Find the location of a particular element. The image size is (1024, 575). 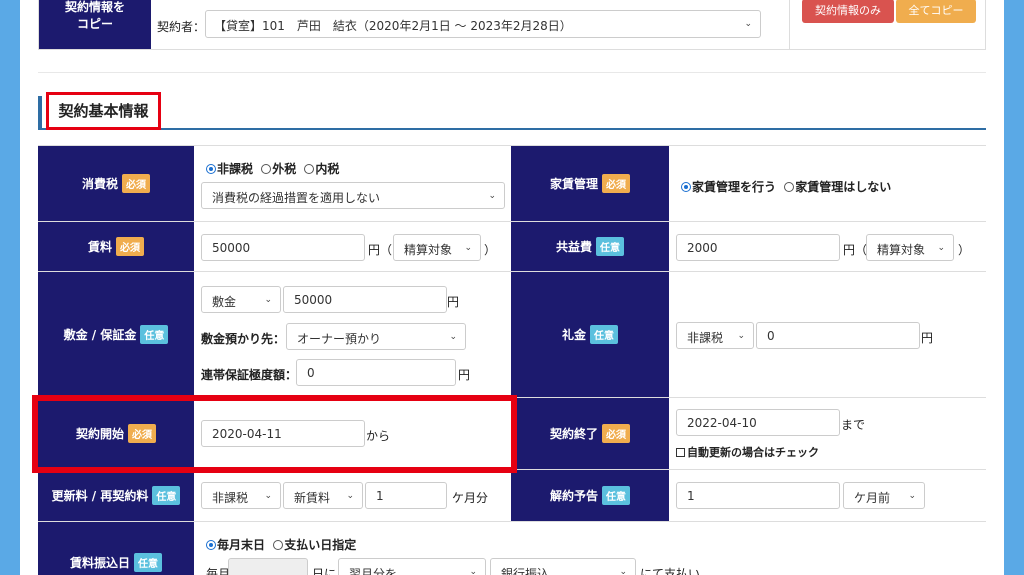

deposit-holder-value: オーナー預かり is located at coordinates (339, 339).